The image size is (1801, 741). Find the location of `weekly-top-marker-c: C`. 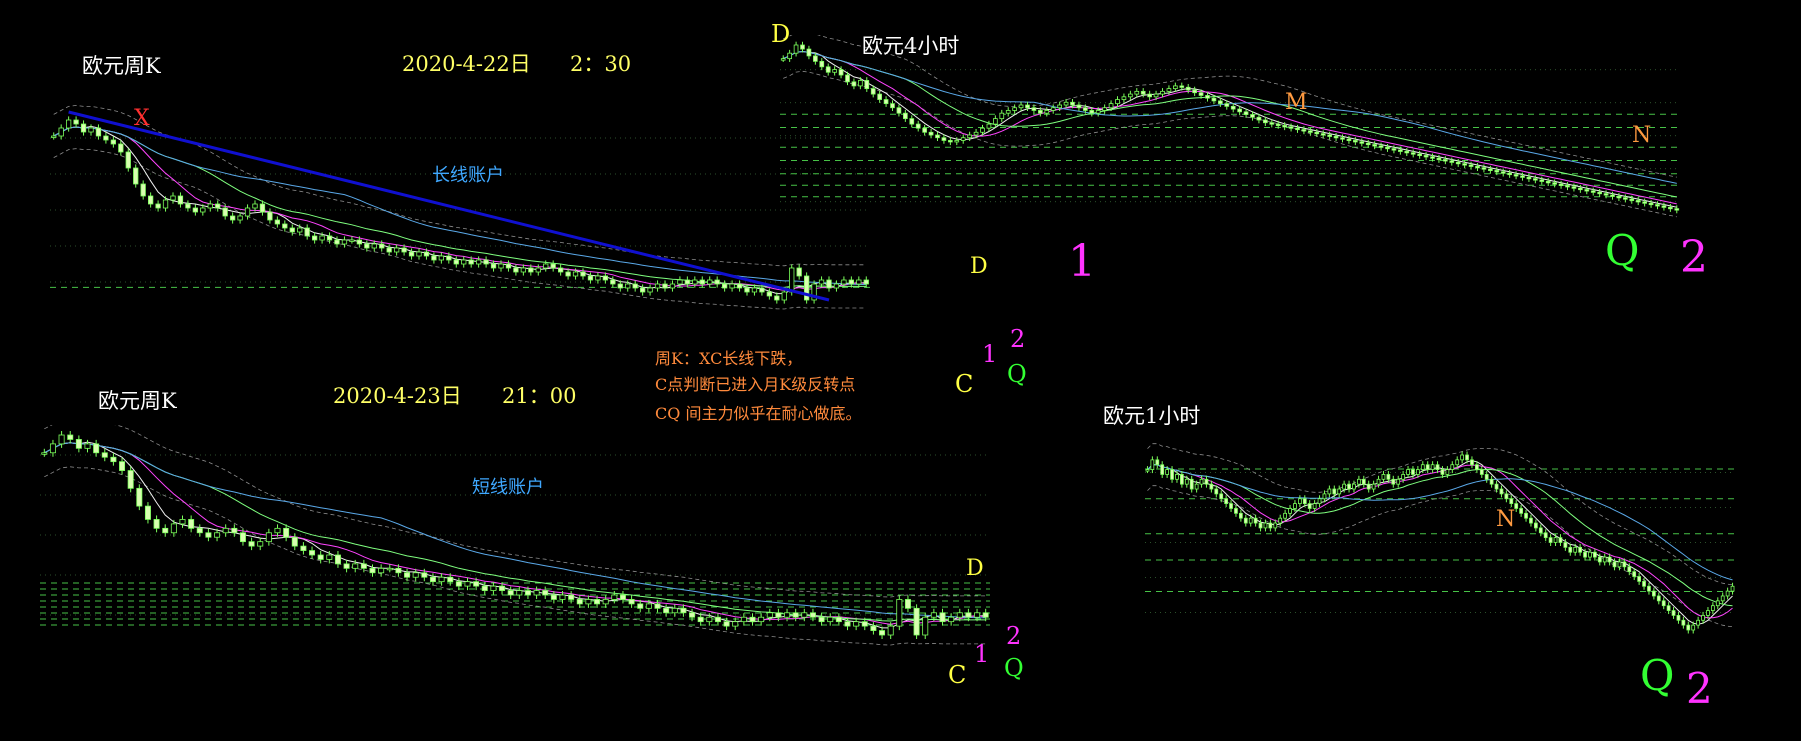

weekly-top-marker-c: C is located at coordinates (964, 384).